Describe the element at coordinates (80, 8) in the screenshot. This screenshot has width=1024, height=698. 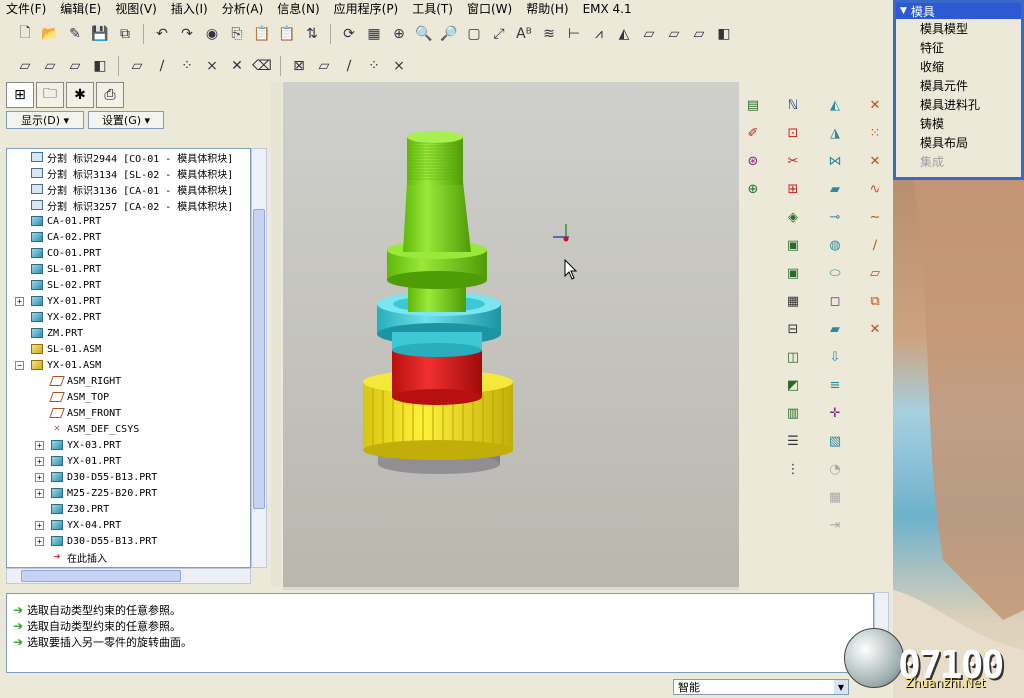
I see `menu-item: 编辑(E)` at that location.